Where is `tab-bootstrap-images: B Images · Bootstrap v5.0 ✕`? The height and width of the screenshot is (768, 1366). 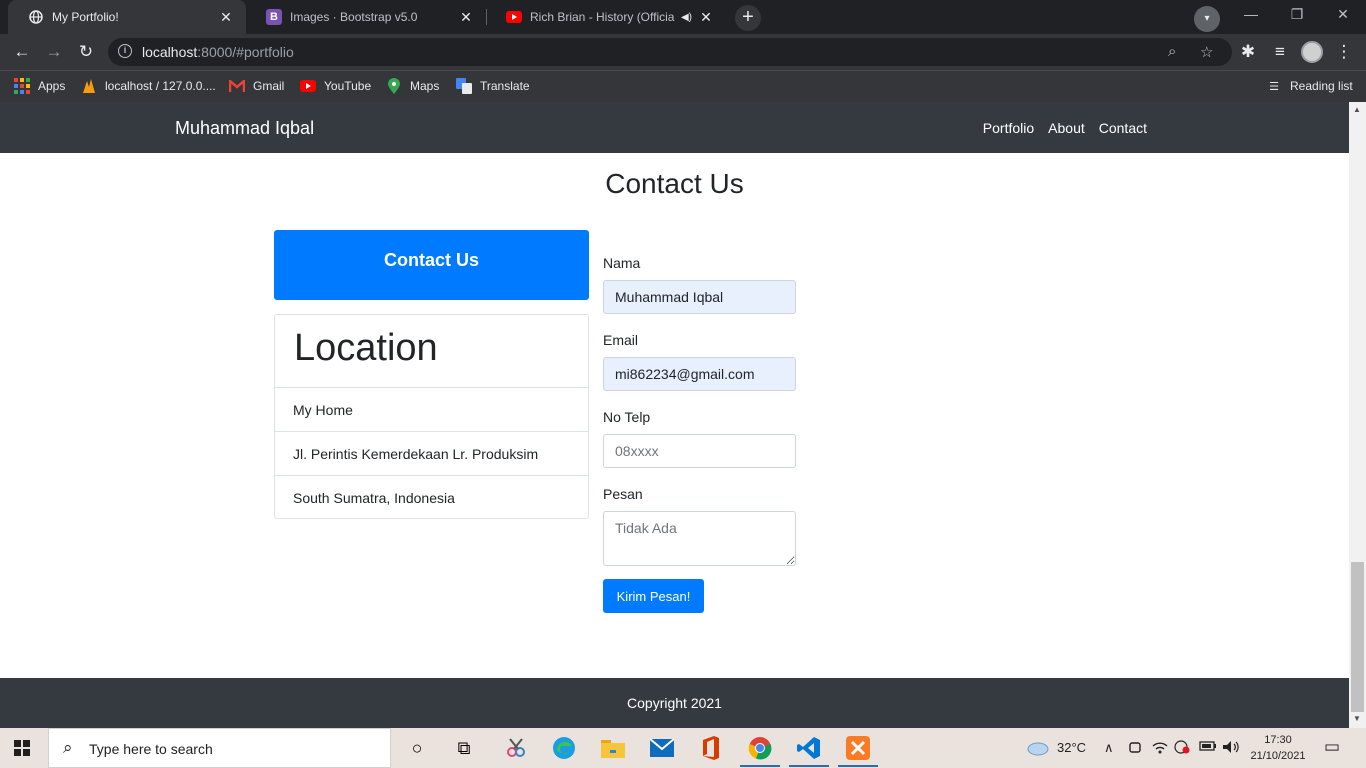
tab-bootstrap-images: B Images · Bootstrap v5.0 ✕ is located at coordinates (366, 17).